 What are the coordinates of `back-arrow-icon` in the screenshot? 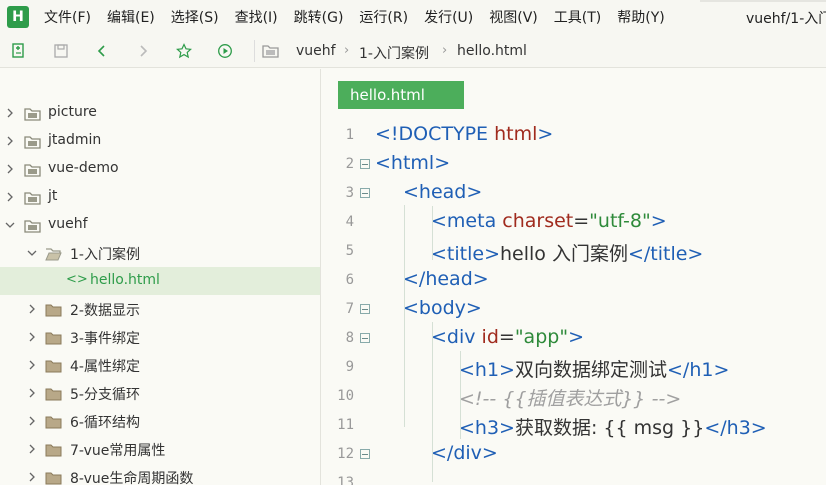 It's located at (102, 51).